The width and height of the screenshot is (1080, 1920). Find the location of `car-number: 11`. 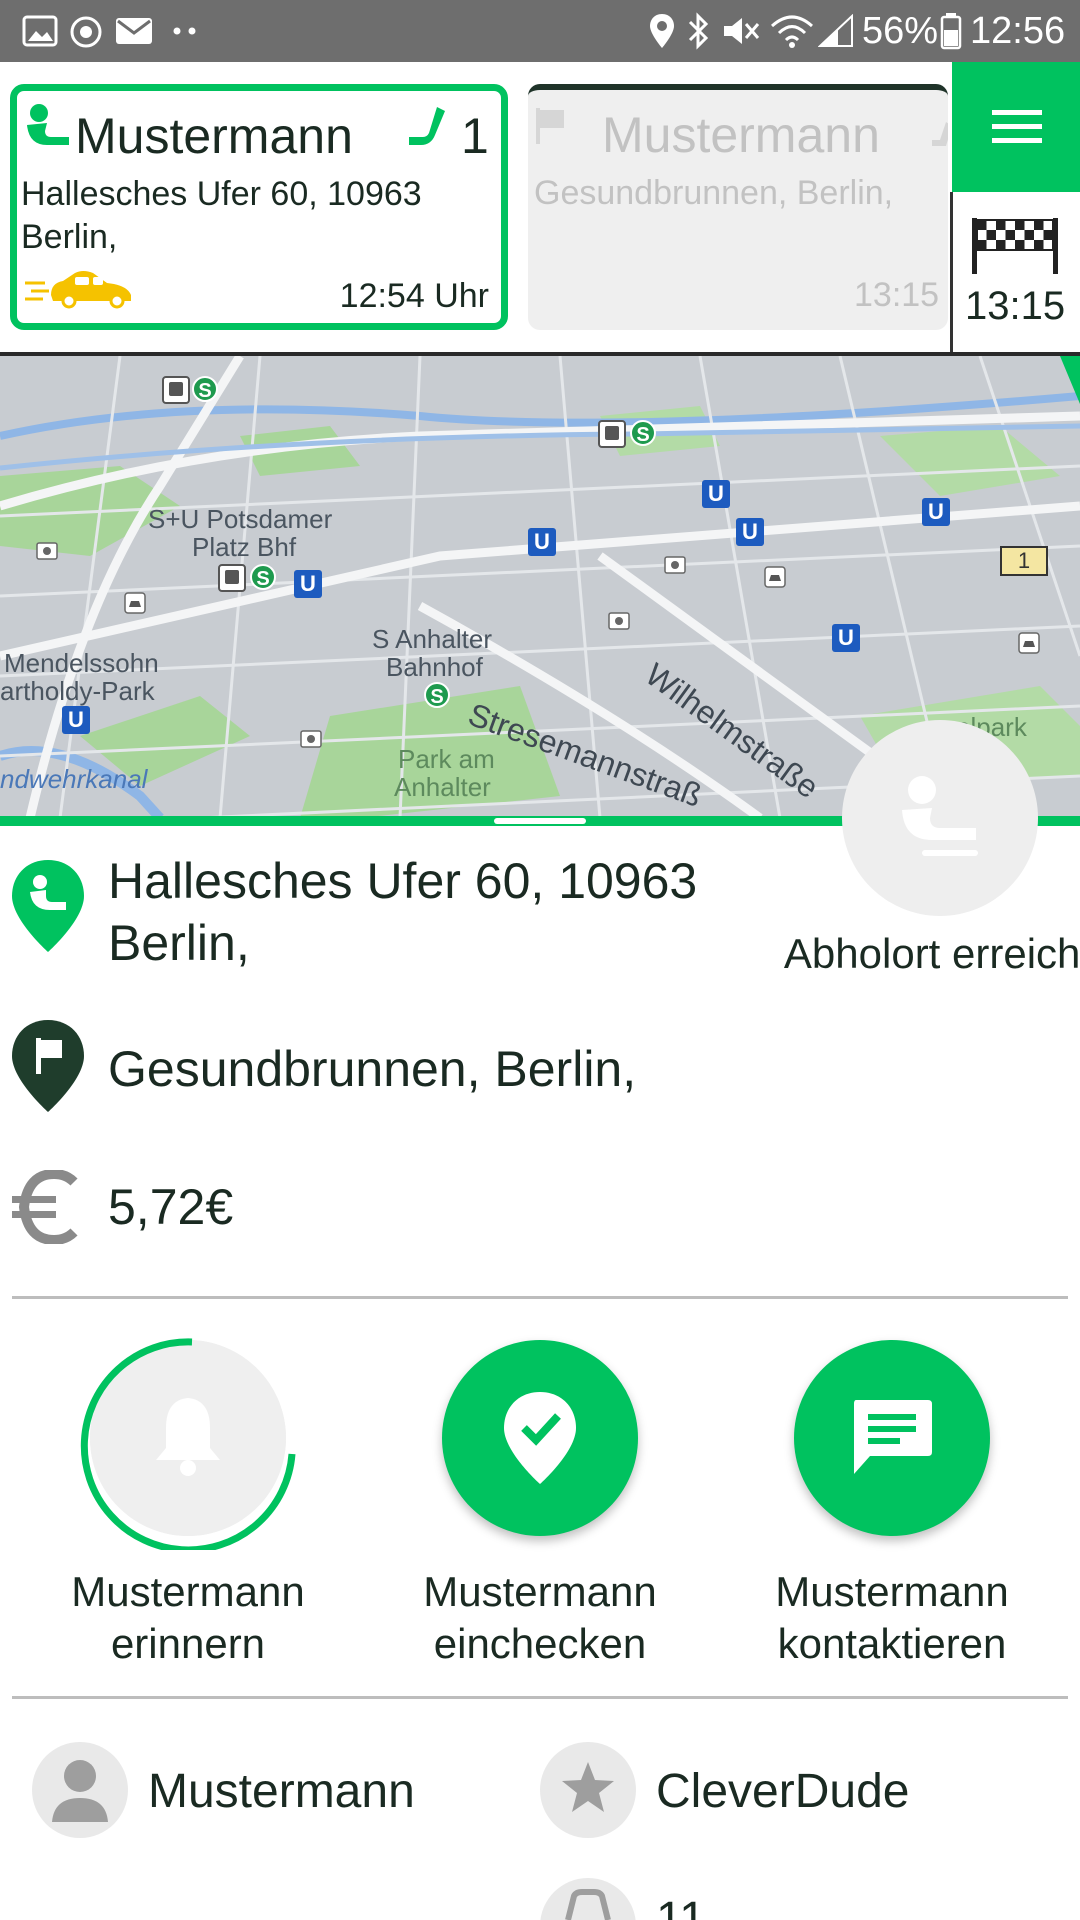

car-number: 11 is located at coordinates (681, 1906).